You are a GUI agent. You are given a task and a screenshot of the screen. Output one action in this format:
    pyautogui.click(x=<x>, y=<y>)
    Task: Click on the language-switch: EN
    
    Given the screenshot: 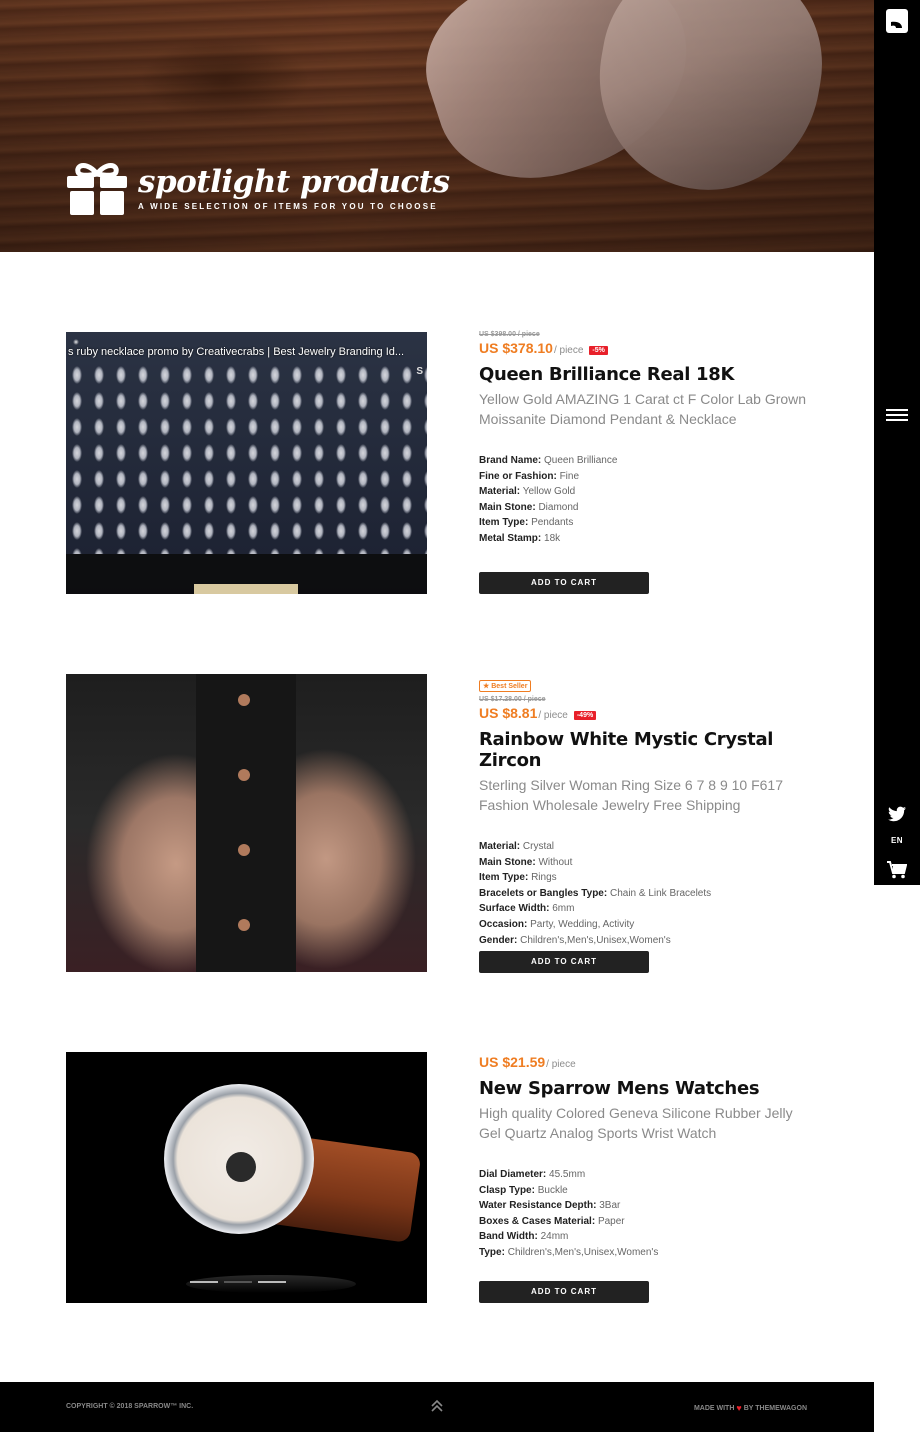 What is the action you would take?
    pyautogui.click(x=897, y=840)
    